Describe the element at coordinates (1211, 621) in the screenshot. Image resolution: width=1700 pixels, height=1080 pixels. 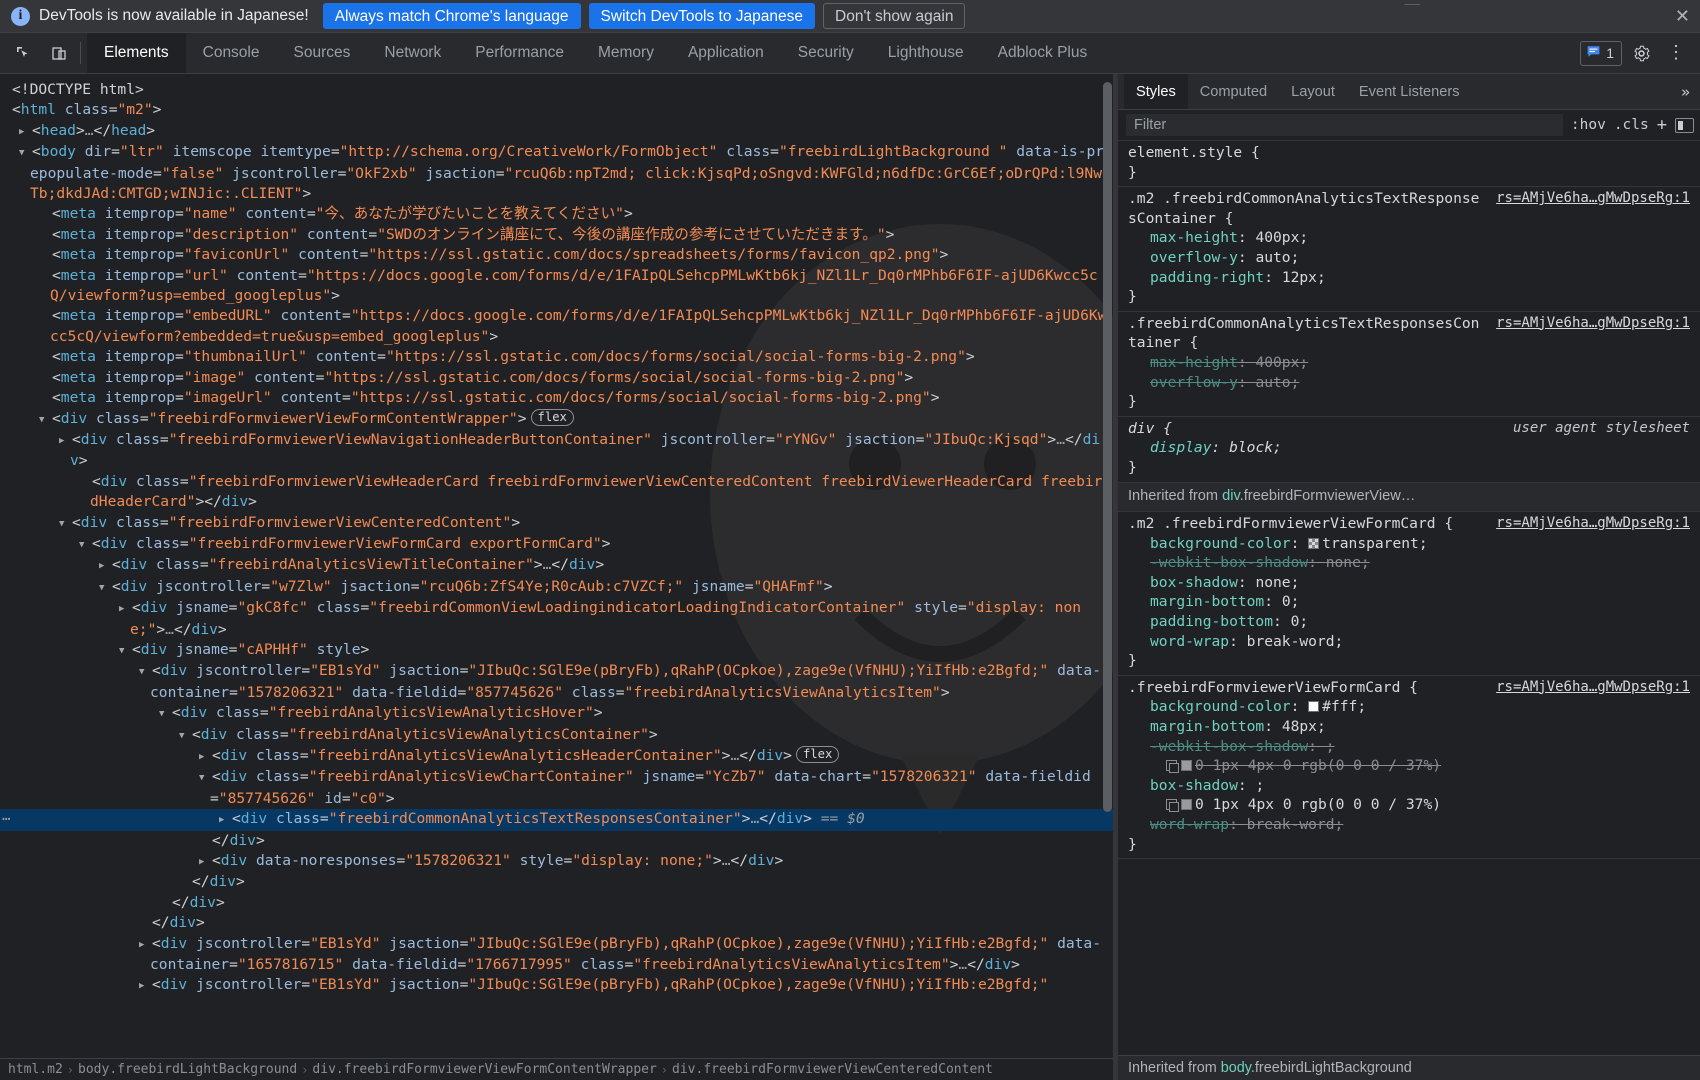
I see `css-property: padding-bottom` at that location.